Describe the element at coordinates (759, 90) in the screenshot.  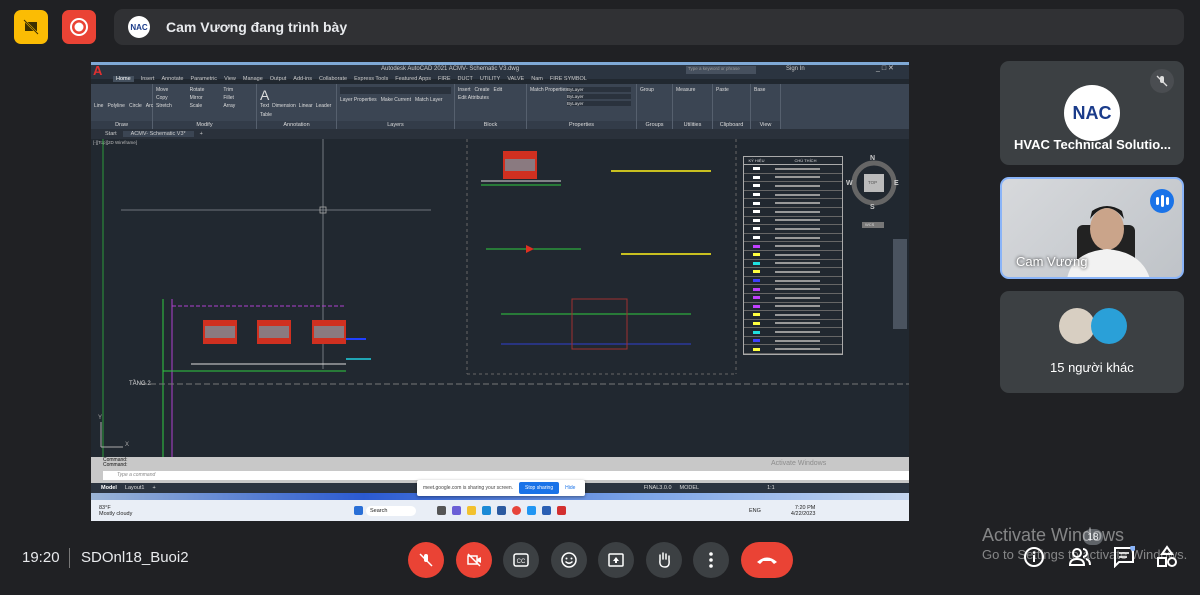
I see `tool-base: Base` at that location.